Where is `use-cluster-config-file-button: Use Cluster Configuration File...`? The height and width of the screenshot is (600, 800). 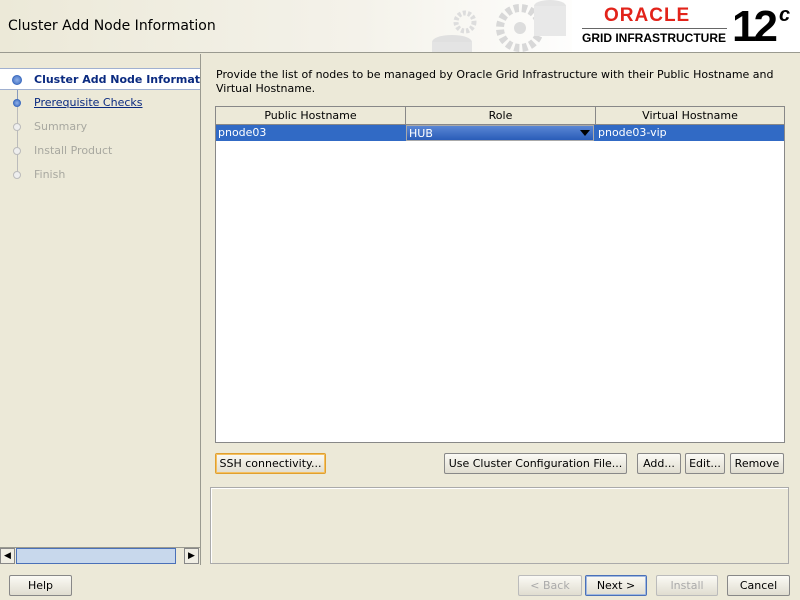 use-cluster-config-file-button: Use Cluster Configuration File... is located at coordinates (535, 463).